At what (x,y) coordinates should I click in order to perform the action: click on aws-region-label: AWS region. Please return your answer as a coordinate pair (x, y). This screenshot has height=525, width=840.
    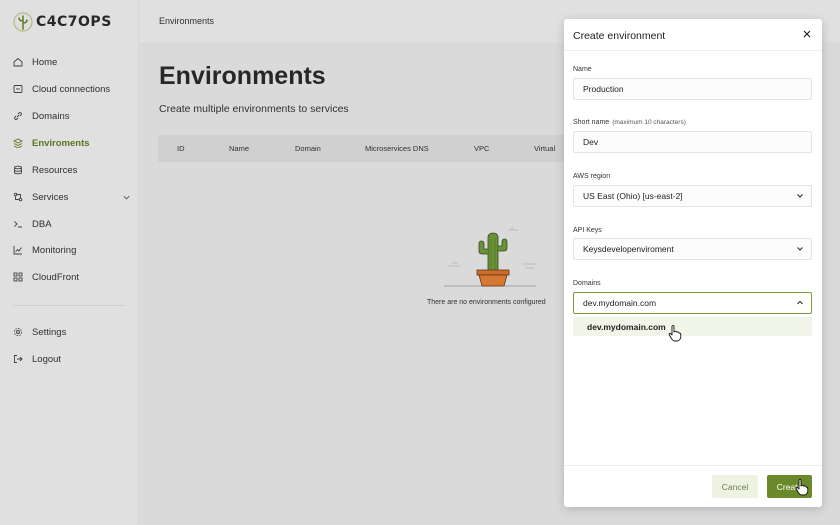
    Looking at the image, I should click on (592, 176).